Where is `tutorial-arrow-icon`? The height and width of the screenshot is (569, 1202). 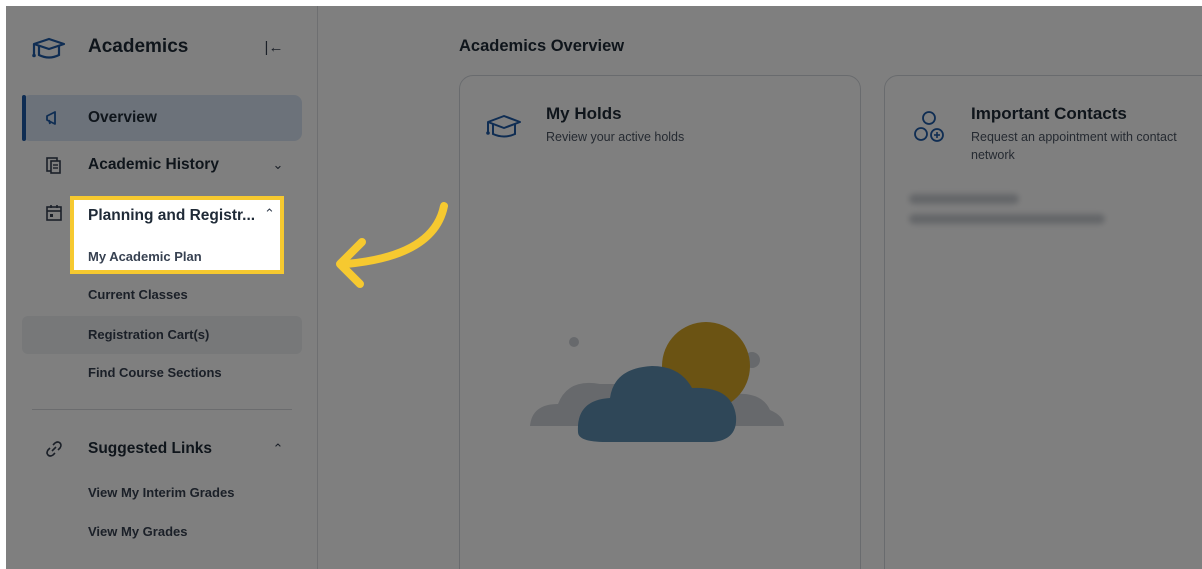 tutorial-arrow-icon is located at coordinates (392, 245).